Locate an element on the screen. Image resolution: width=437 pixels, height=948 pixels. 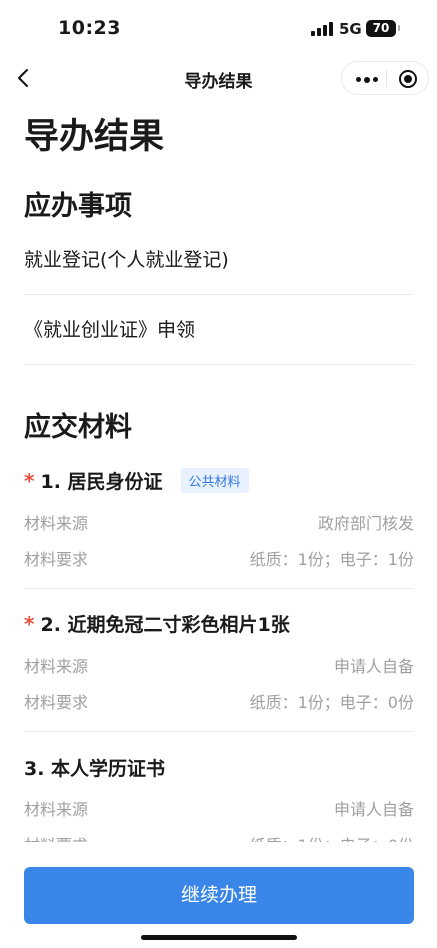
continue-button: 继续办理 is located at coordinates (219, 895).